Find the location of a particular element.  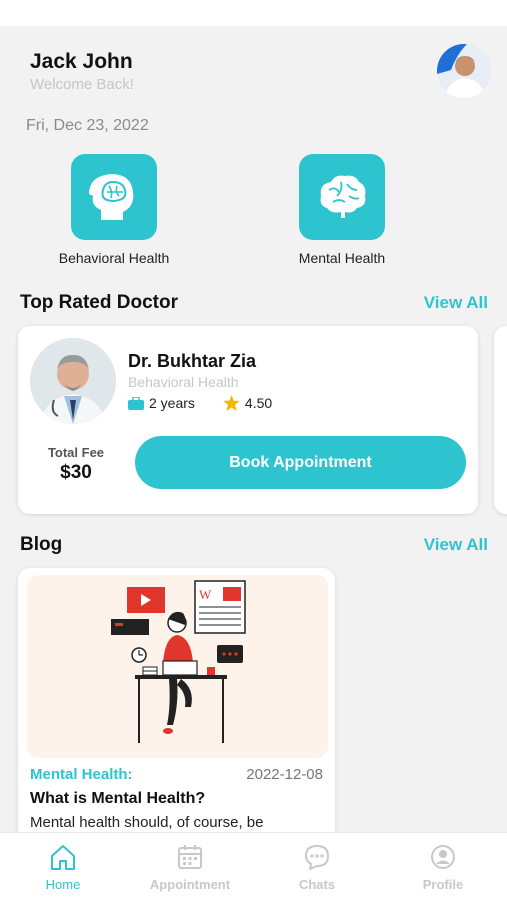

next-doctor-card is located at coordinates (500, 420).